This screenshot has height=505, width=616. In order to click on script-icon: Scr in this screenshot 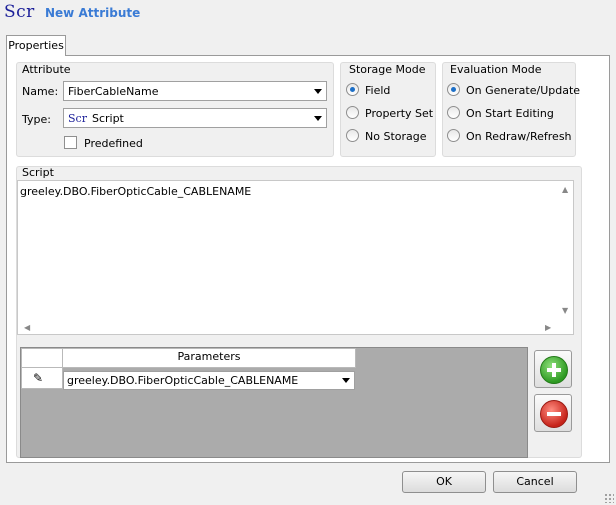, I will do `click(19, 12)`.